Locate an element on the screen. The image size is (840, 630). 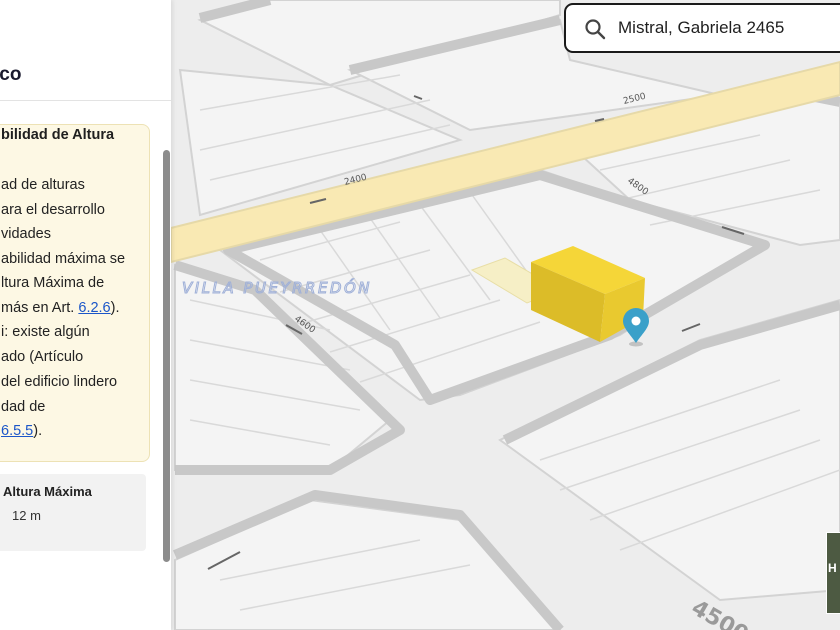
info-text-line: vidades is located at coordinates (26, 234).